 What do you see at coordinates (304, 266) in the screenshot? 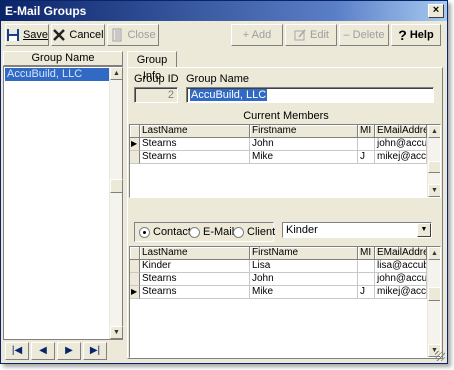
I see `cell-firstname: Lisa` at bounding box center [304, 266].